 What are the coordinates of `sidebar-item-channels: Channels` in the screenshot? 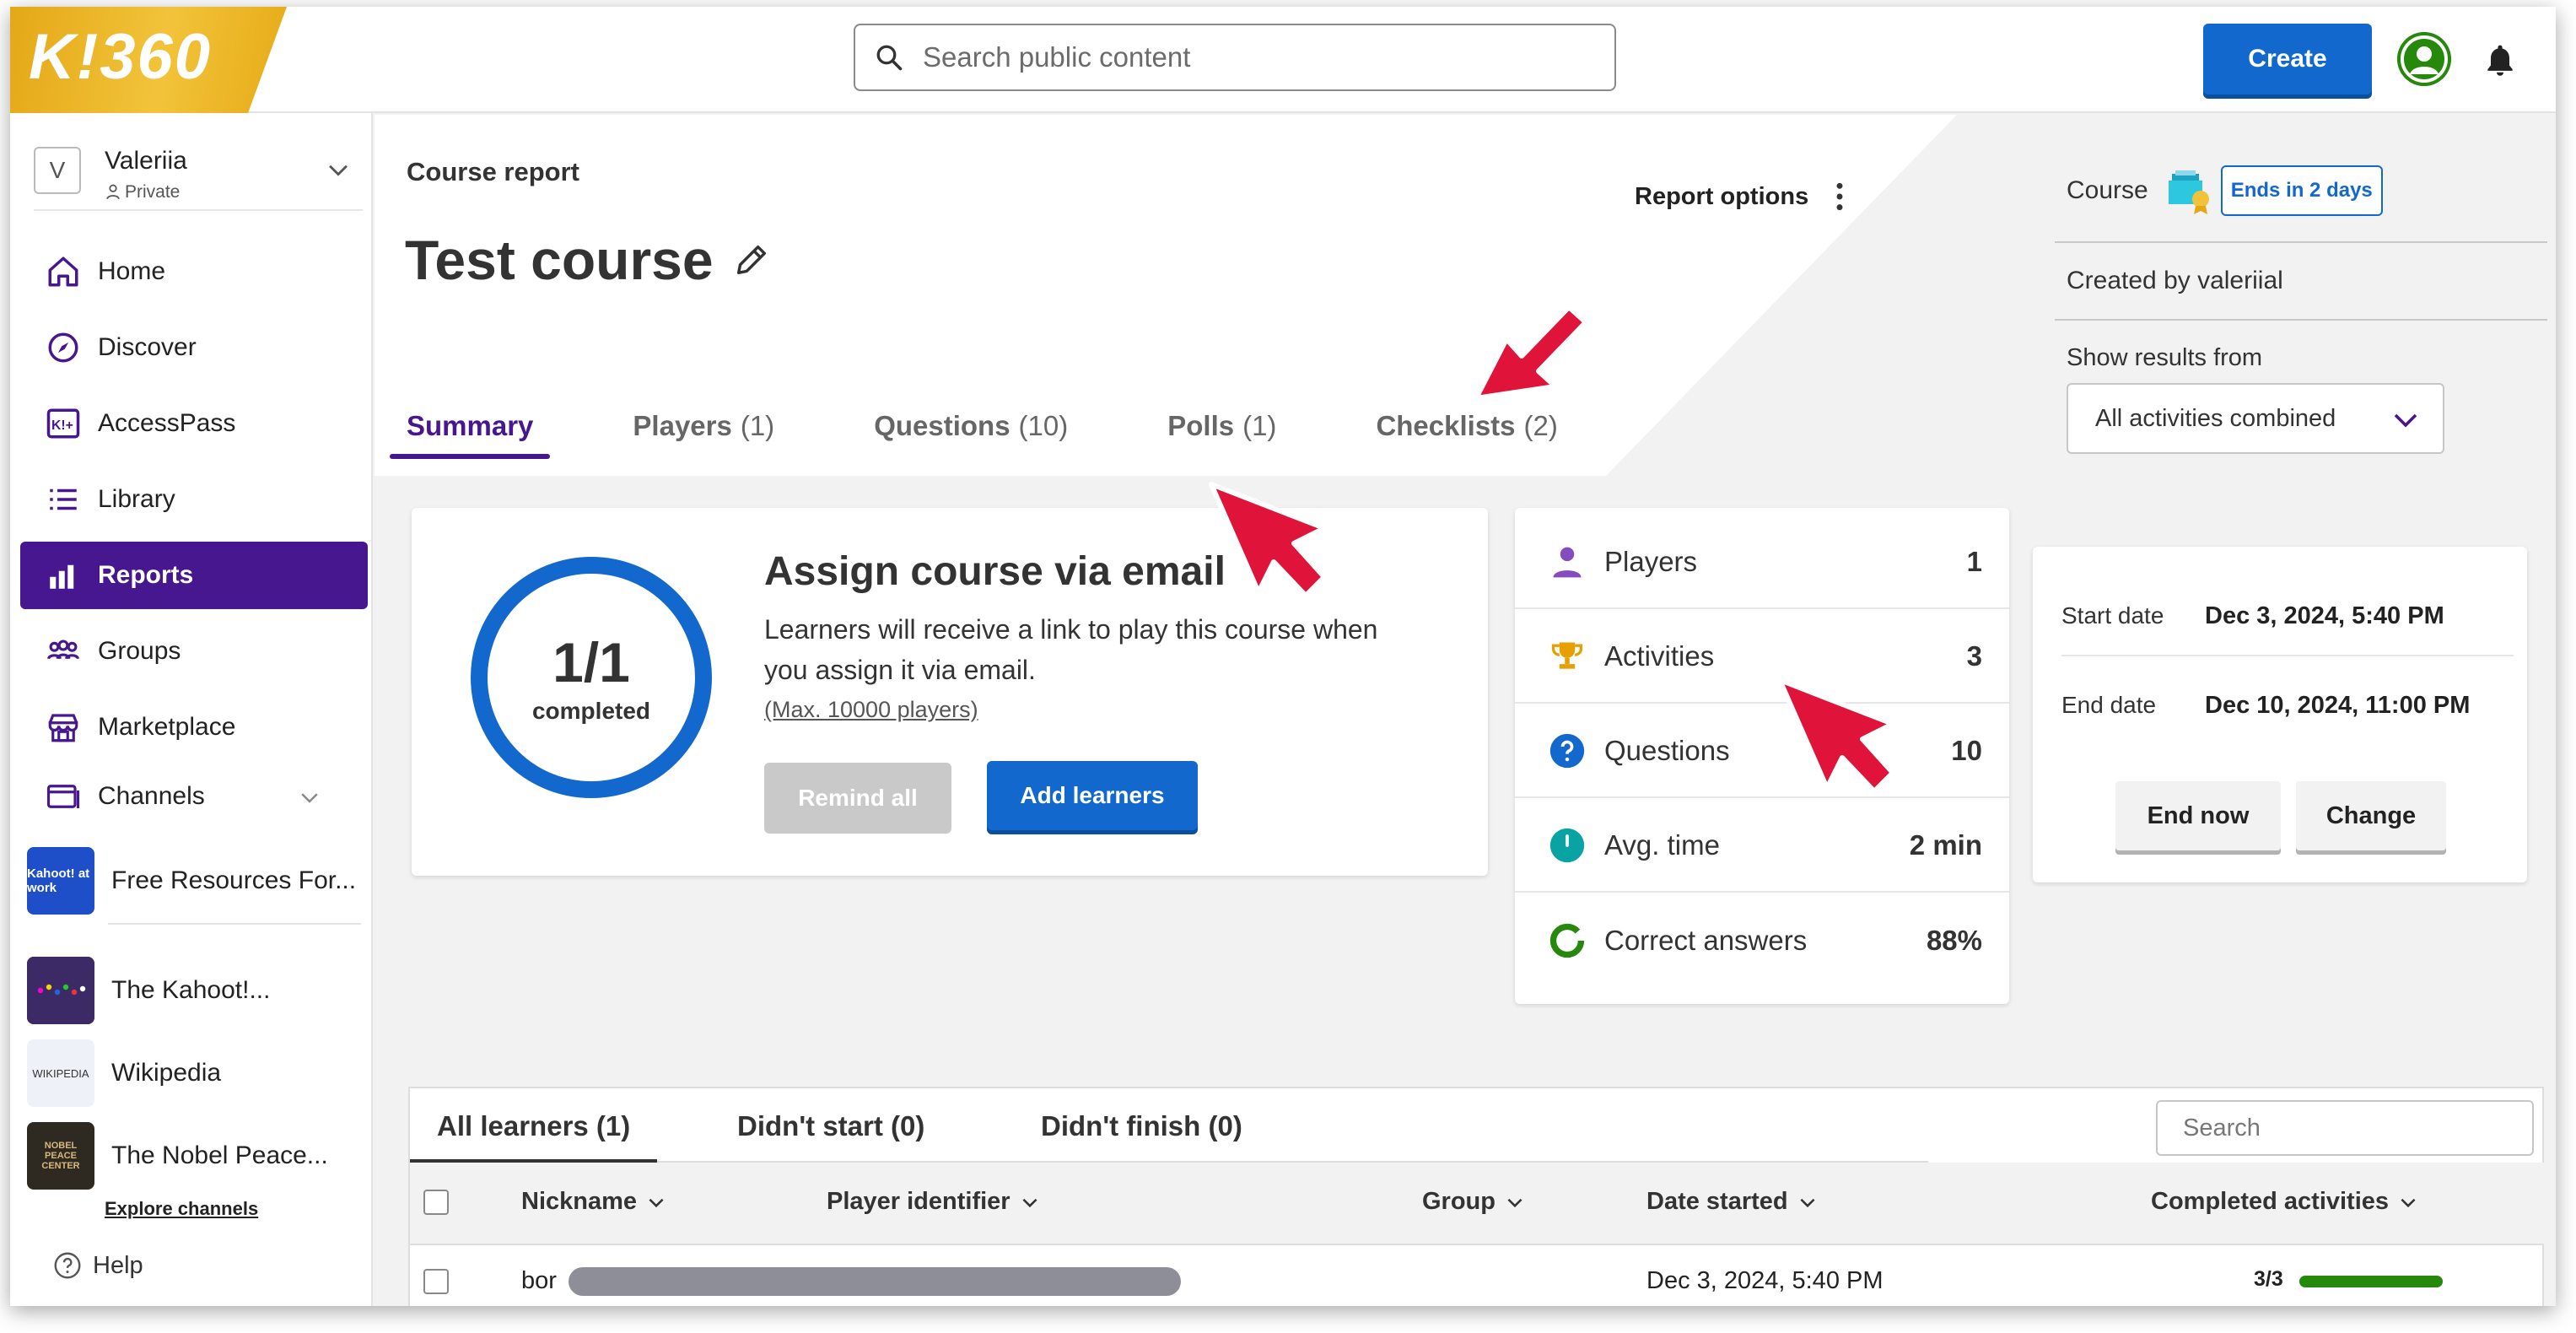 It's located at (194, 796).